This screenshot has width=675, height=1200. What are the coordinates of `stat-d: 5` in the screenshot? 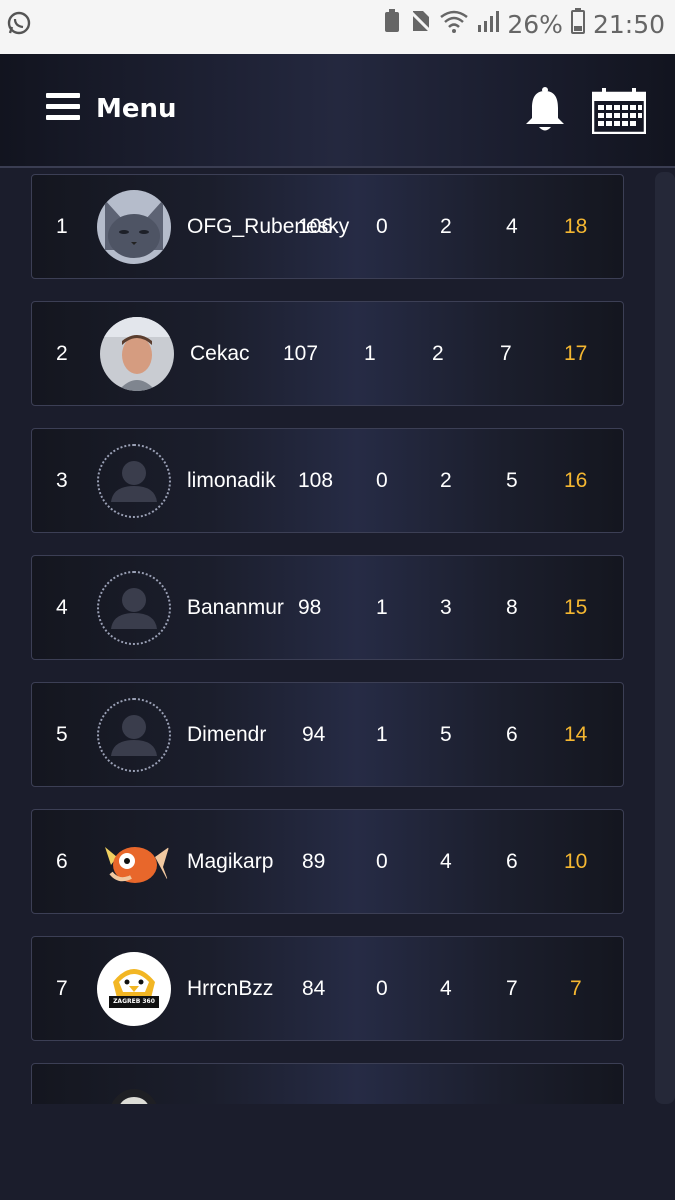 It's located at (512, 480).